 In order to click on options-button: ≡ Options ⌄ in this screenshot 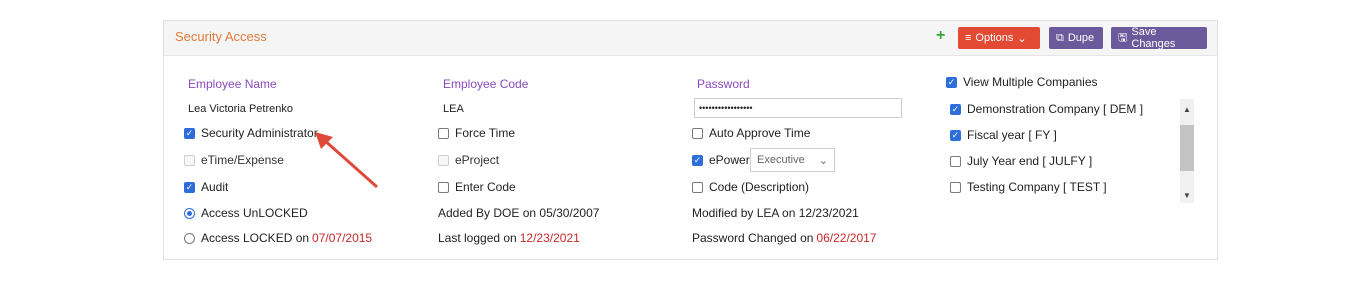, I will do `click(999, 38)`.